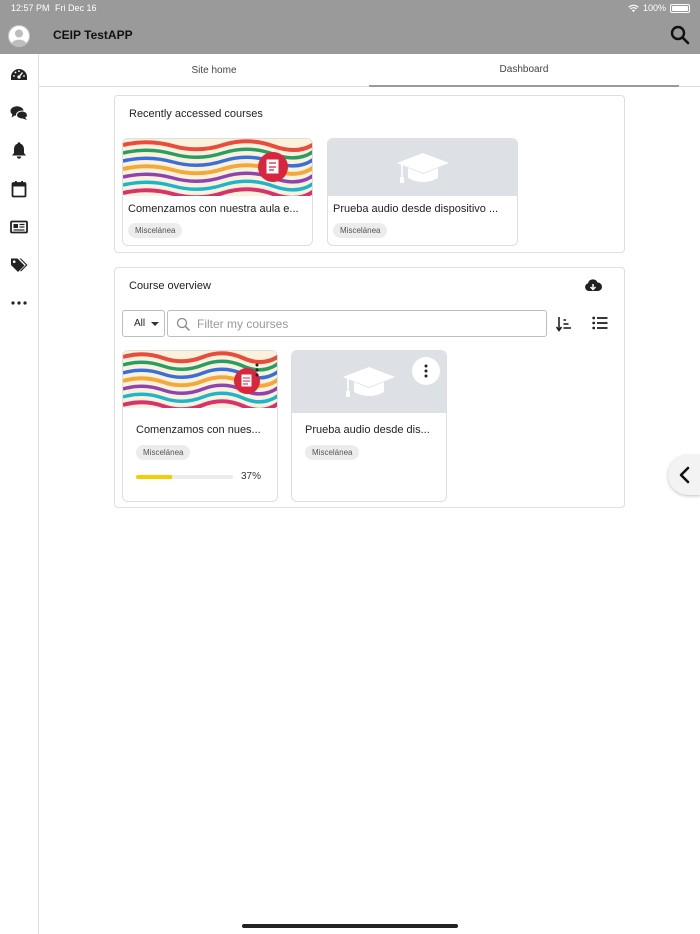 Image resolution: width=700 pixels, height=934 pixels. What do you see at coordinates (350, 8) in the screenshot?
I see `status-bar: 12:57 PM Fri Dec 16 100%` at bounding box center [350, 8].